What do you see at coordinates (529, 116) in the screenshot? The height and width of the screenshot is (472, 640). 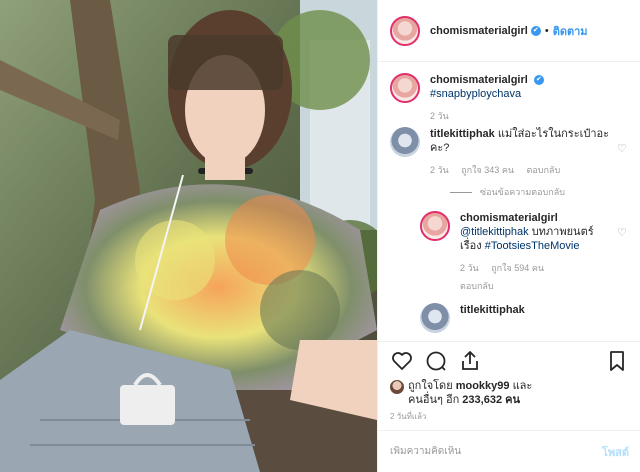 I see `caption-meta: 2 วัน` at bounding box center [529, 116].